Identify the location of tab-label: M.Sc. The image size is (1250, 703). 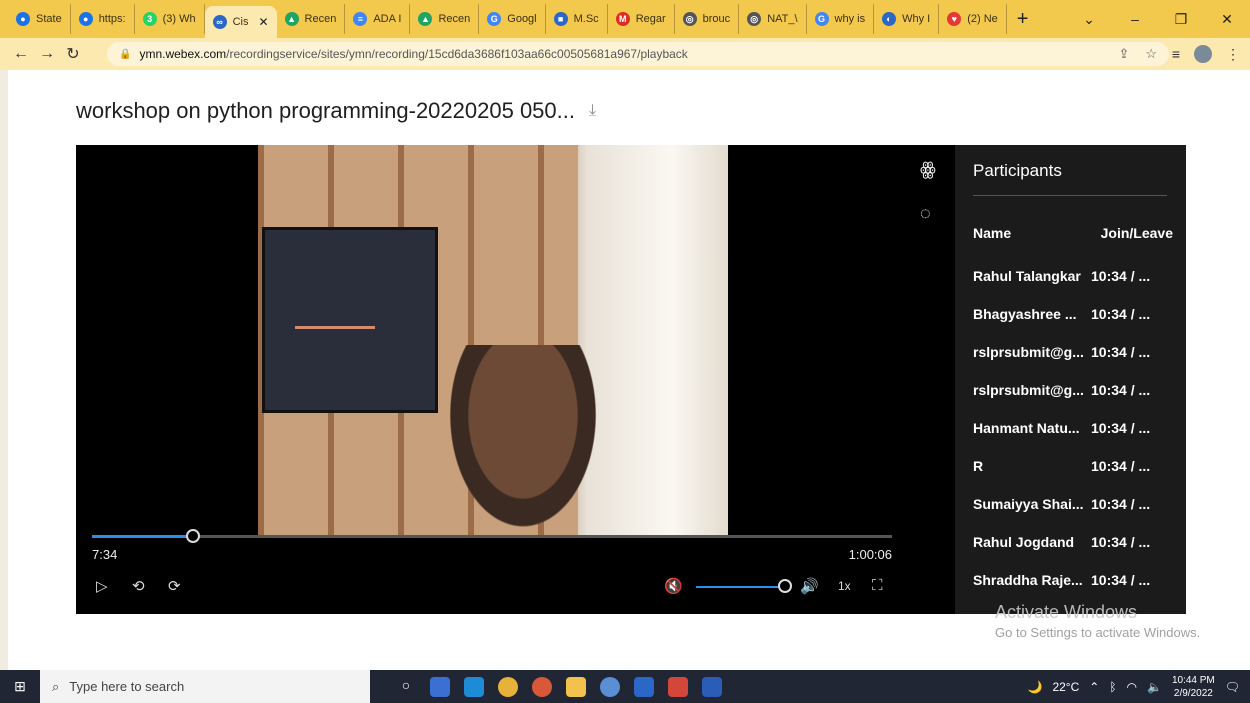
(586, 19).